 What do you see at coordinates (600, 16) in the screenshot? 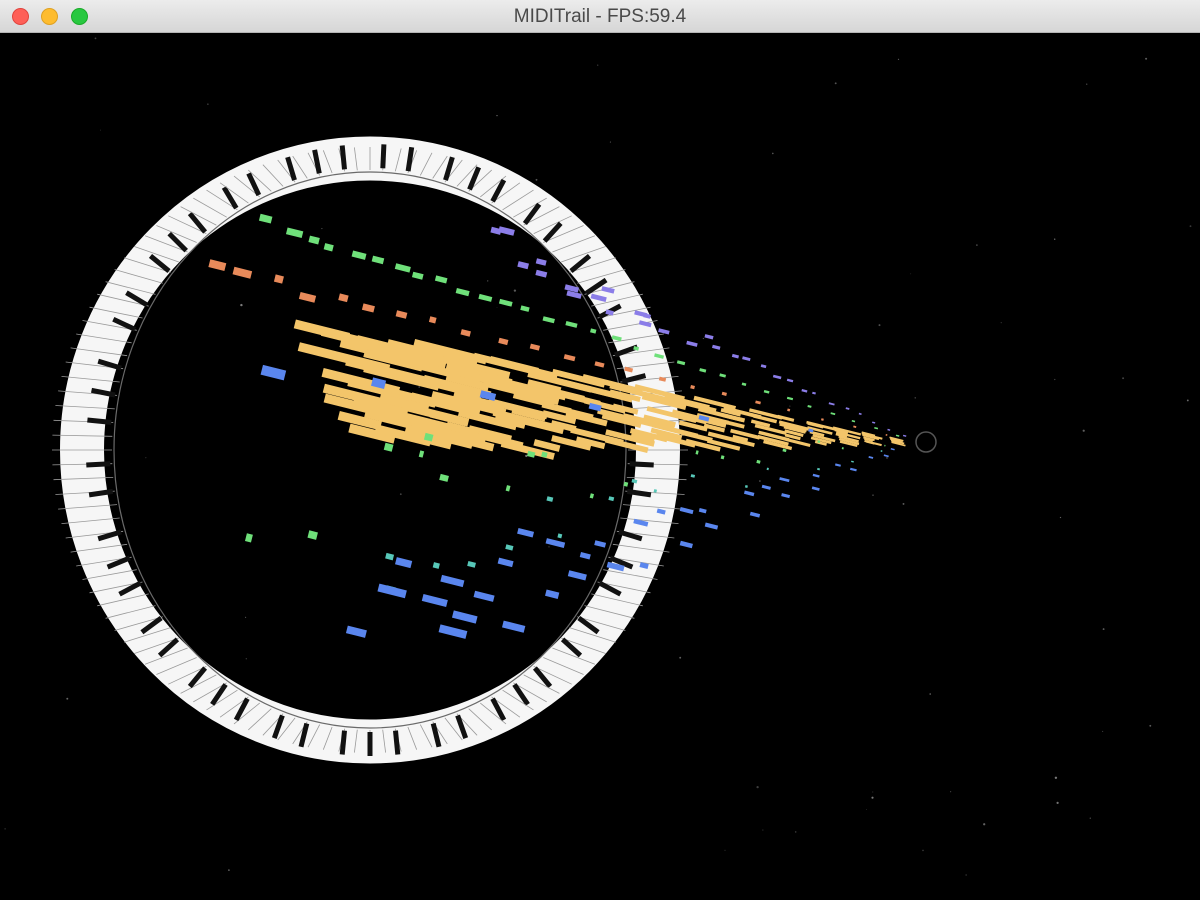
I see `title-bar: MIDITrail - FPS:59.4` at bounding box center [600, 16].